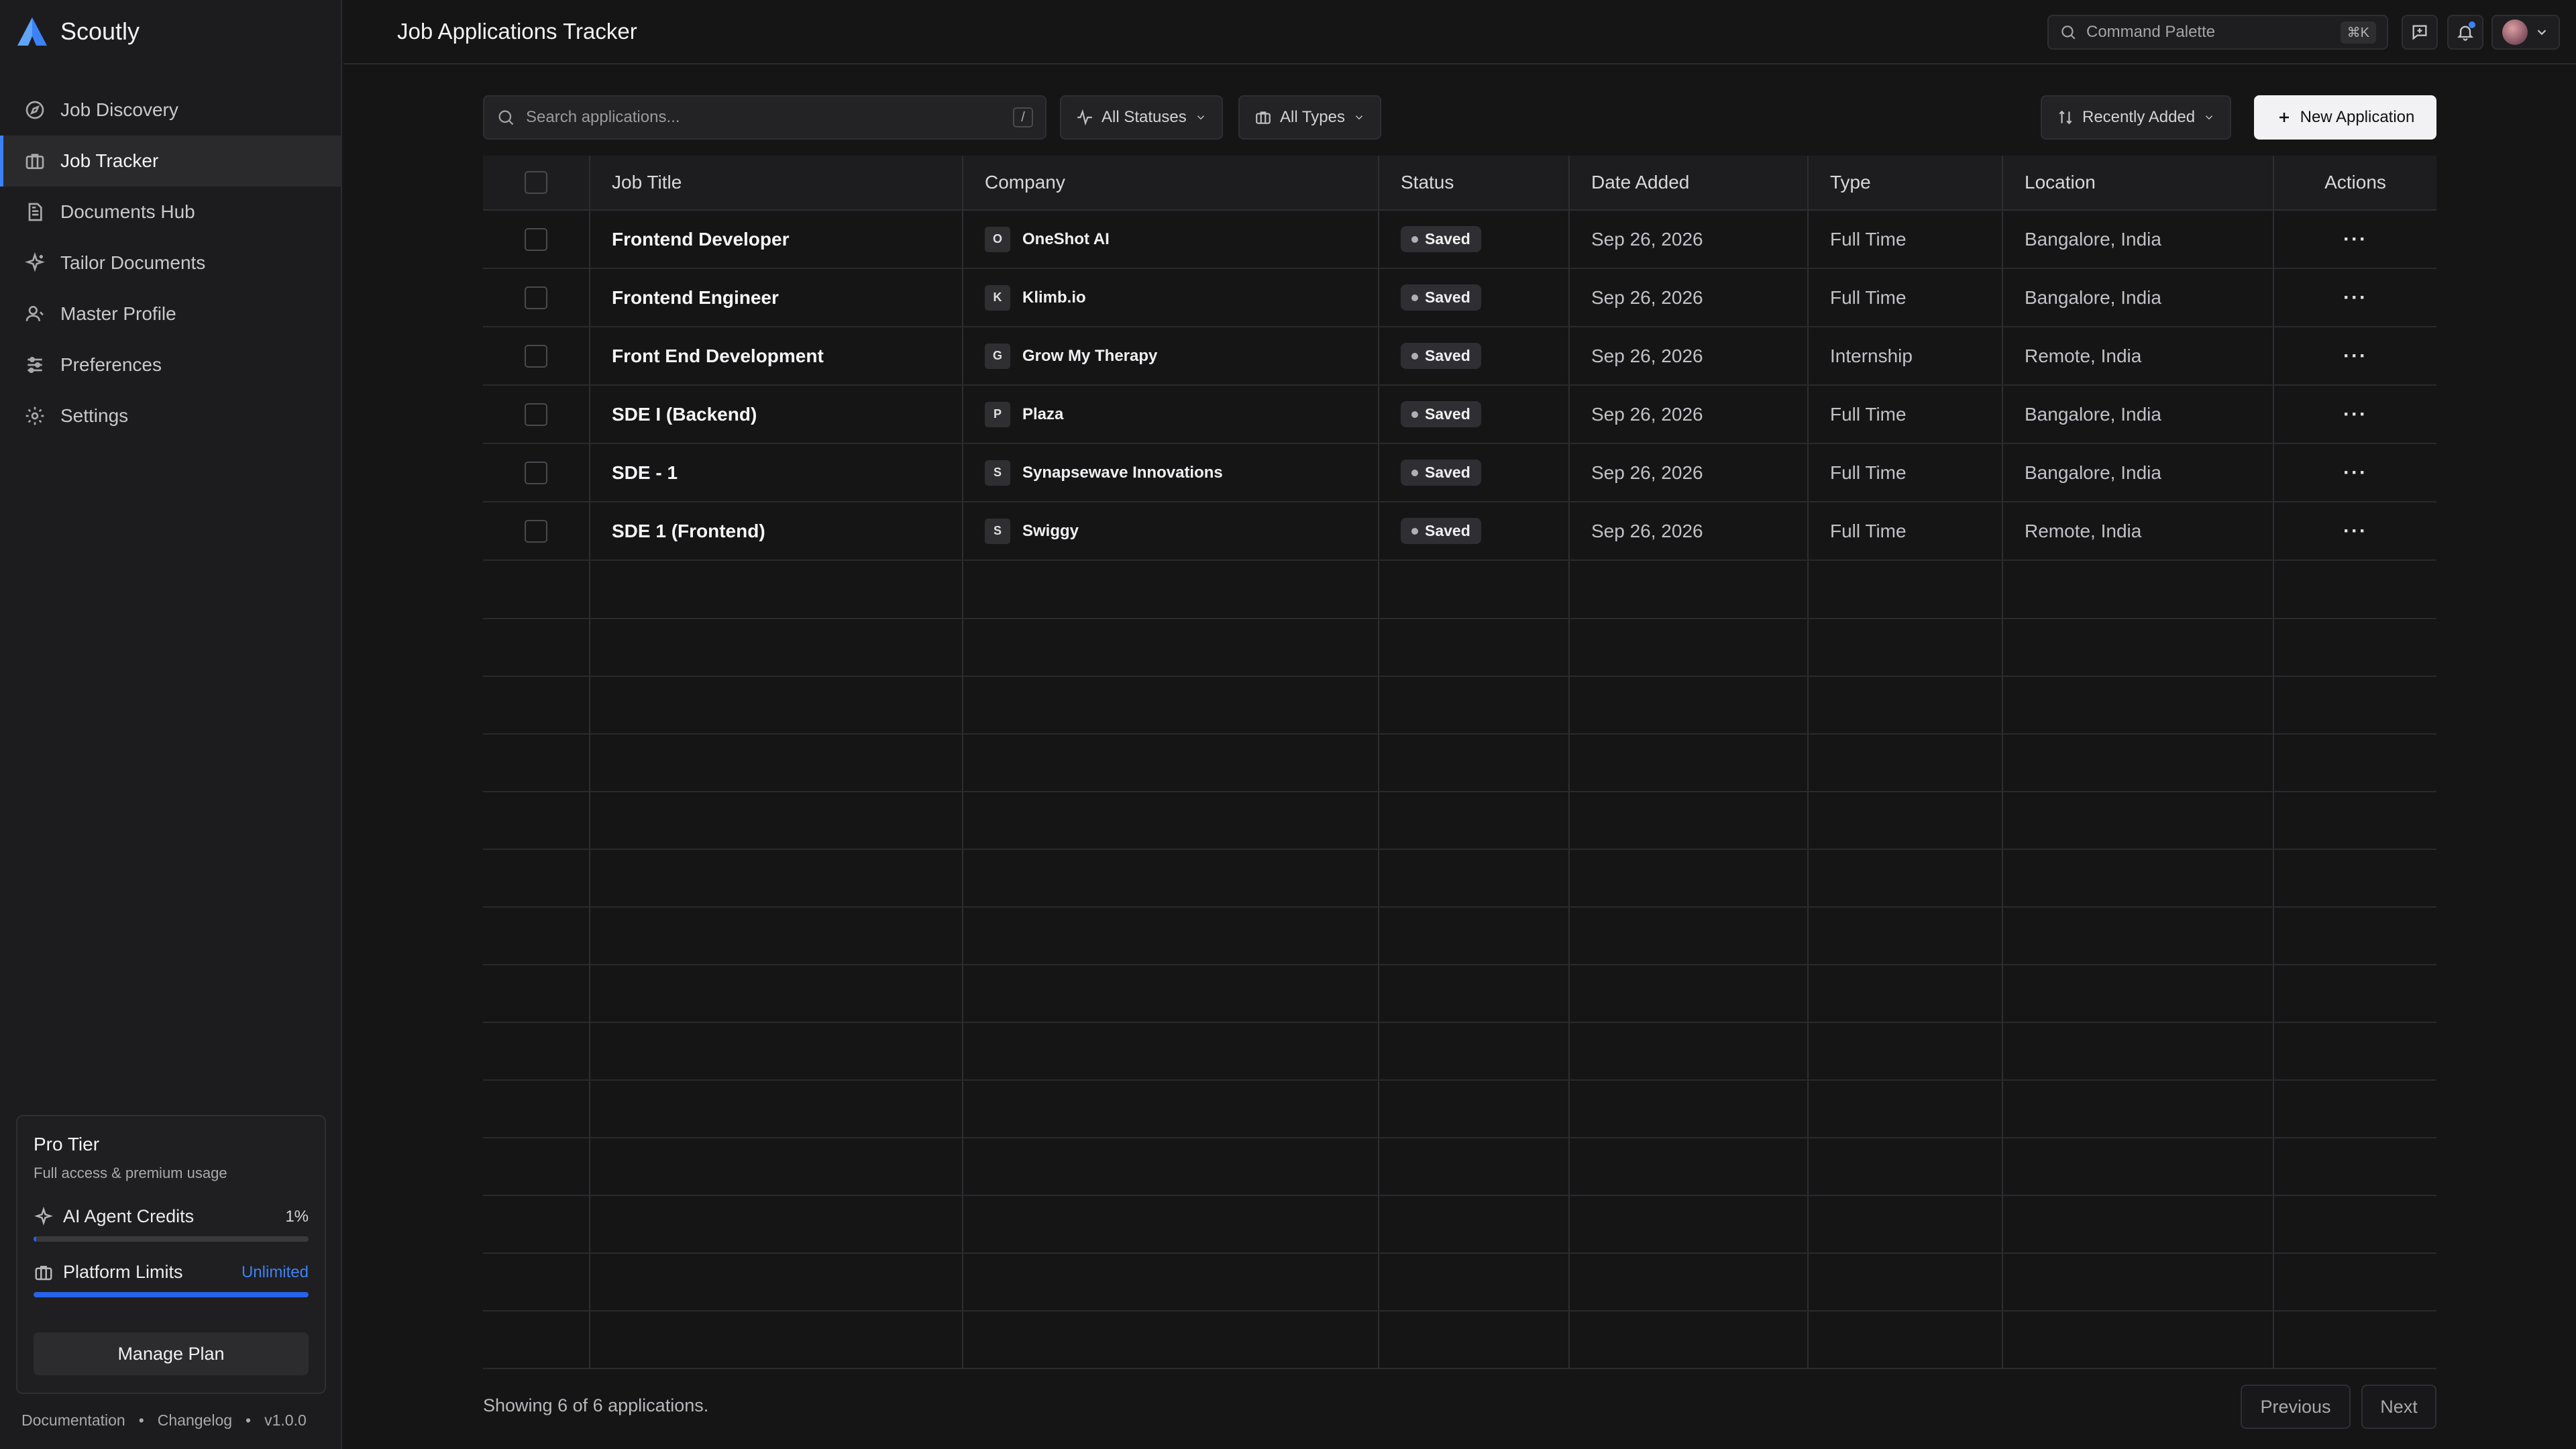  What do you see at coordinates (78, 31) in the screenshot?
I see `brand: Scoutly` at bounding box center [78, 31].